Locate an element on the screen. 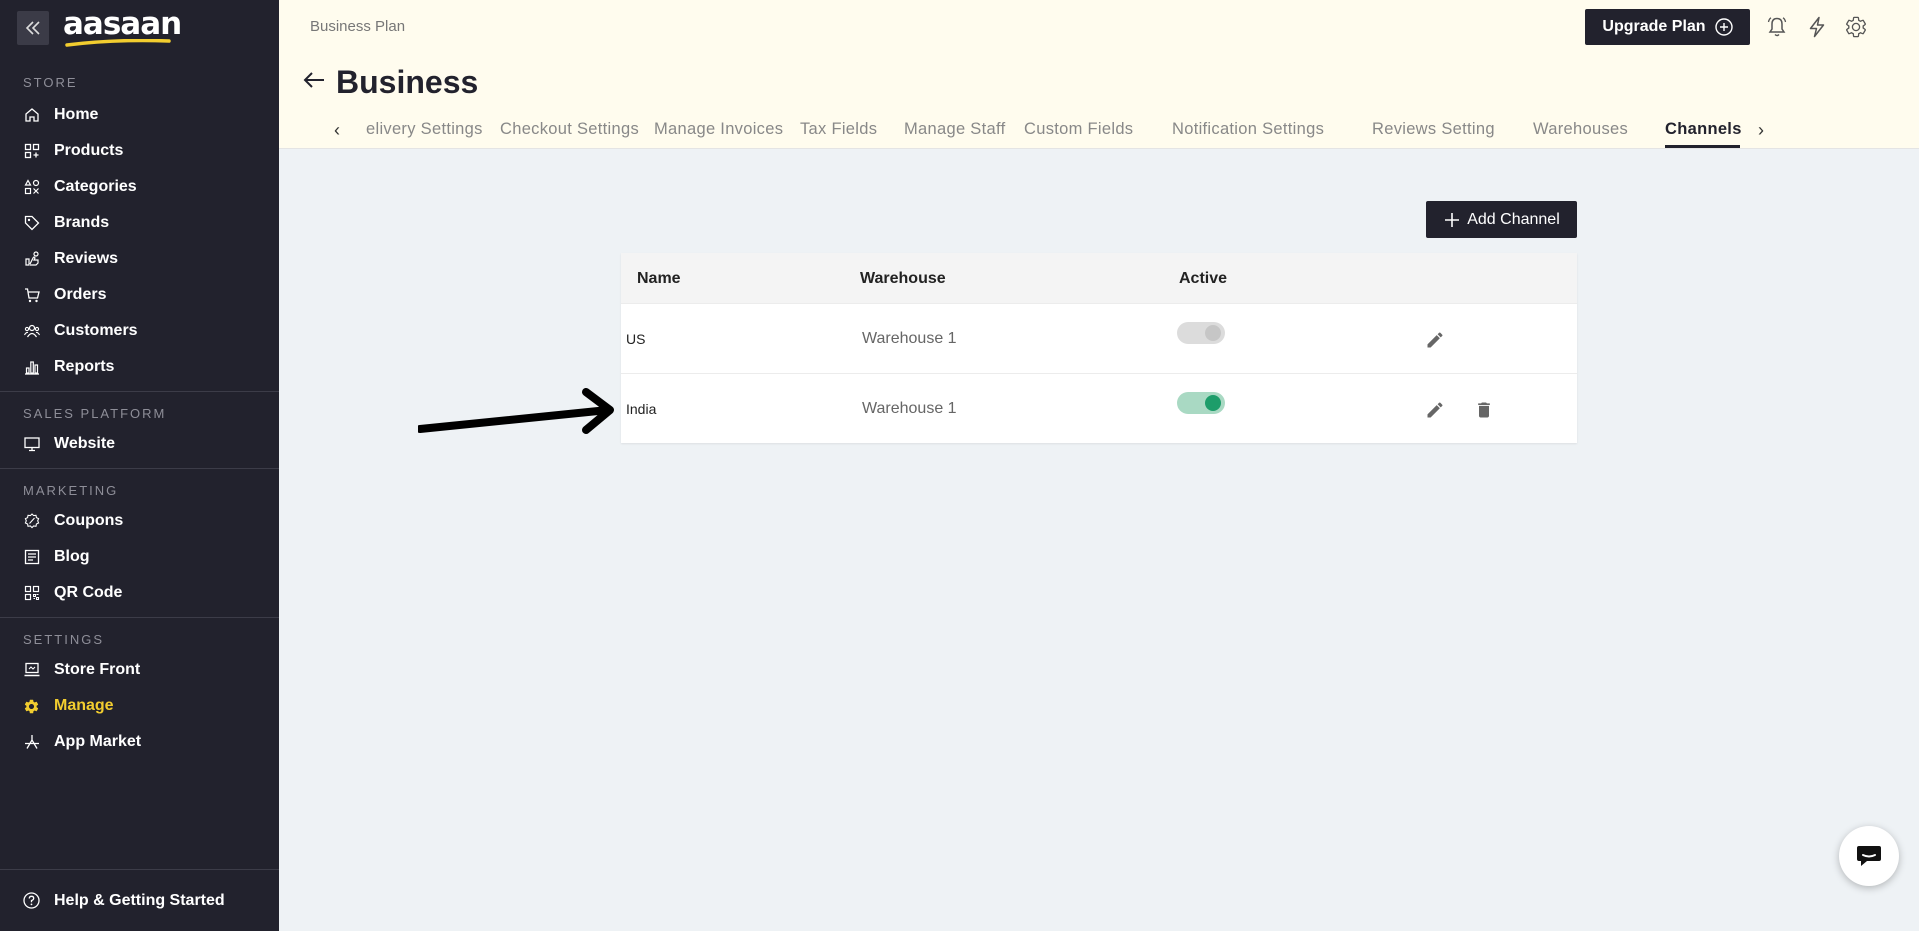 The width and height of the screenshot is (1919, 931). upgrade-plan-button: Upgrade Plan is located at coordinates (1667, 27).